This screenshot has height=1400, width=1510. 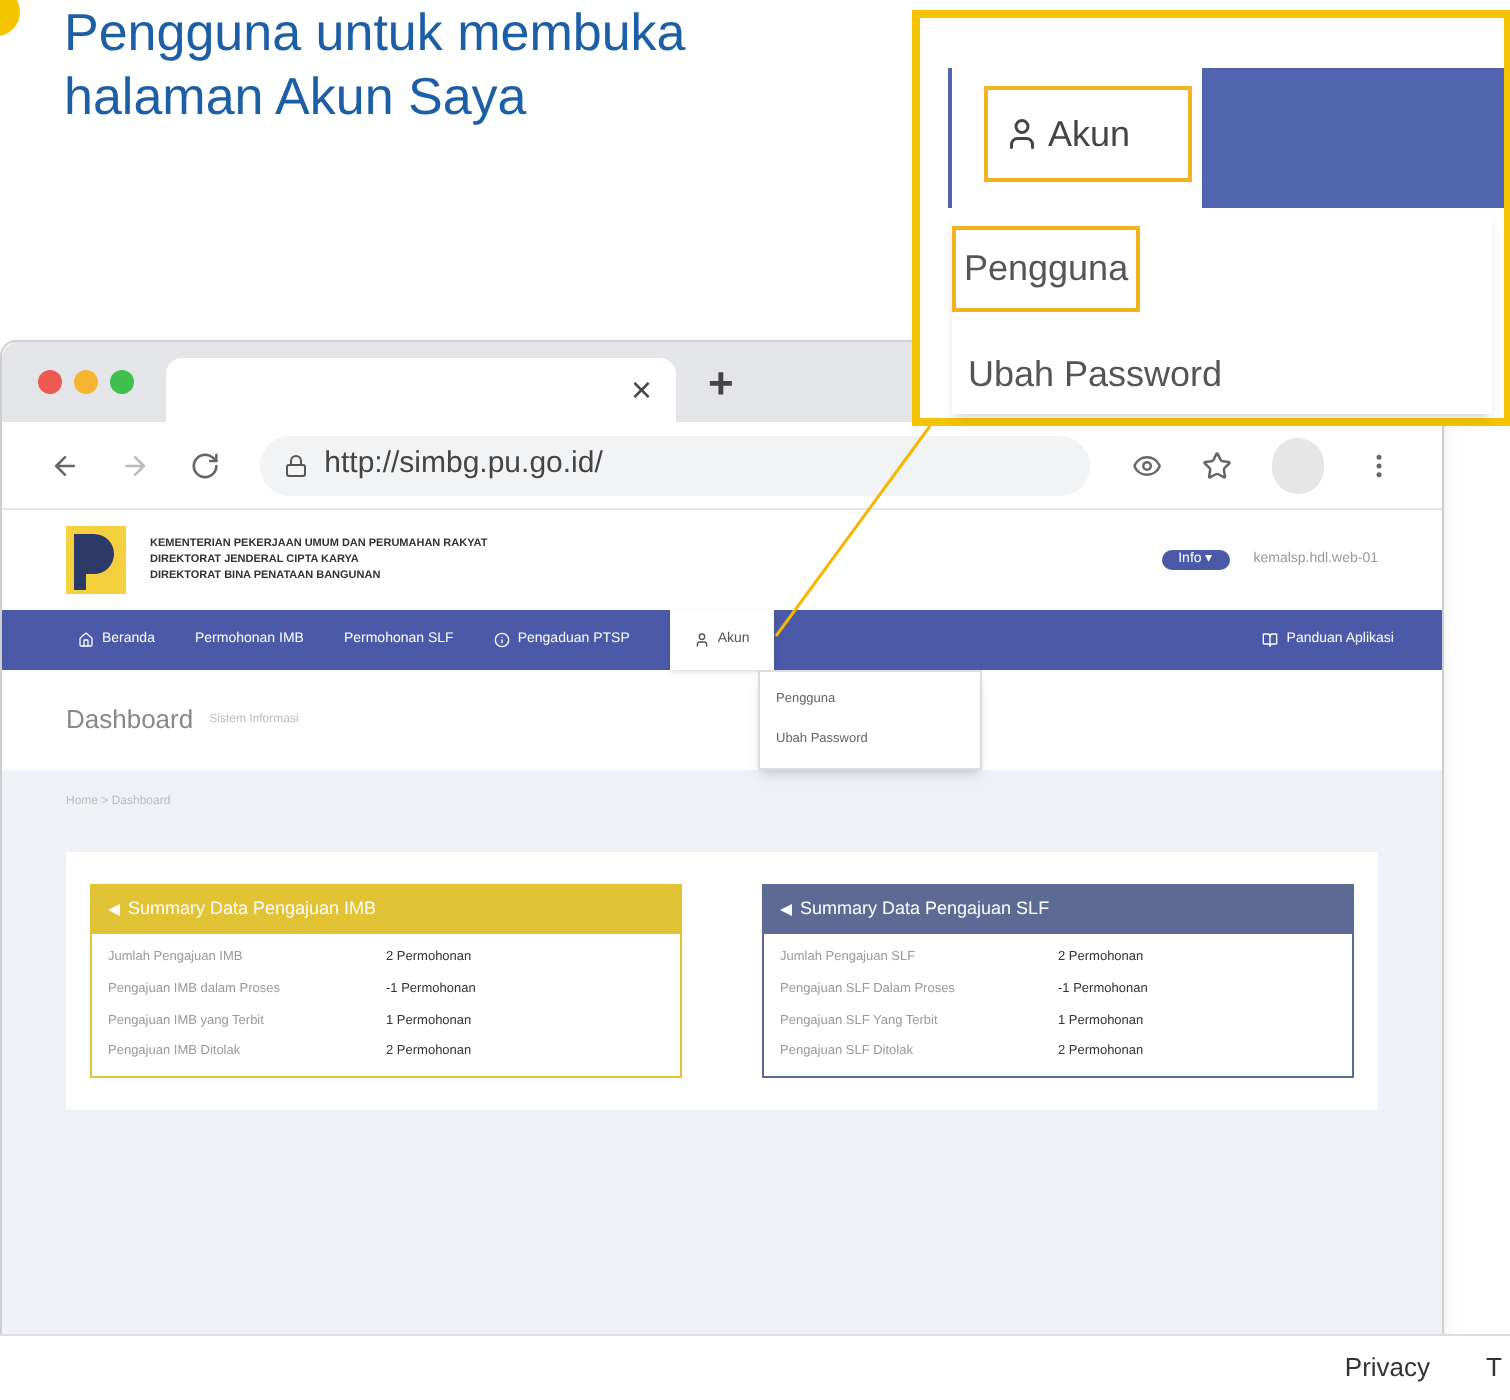 I want to click on reload-icon, so click(x=205, y=465).